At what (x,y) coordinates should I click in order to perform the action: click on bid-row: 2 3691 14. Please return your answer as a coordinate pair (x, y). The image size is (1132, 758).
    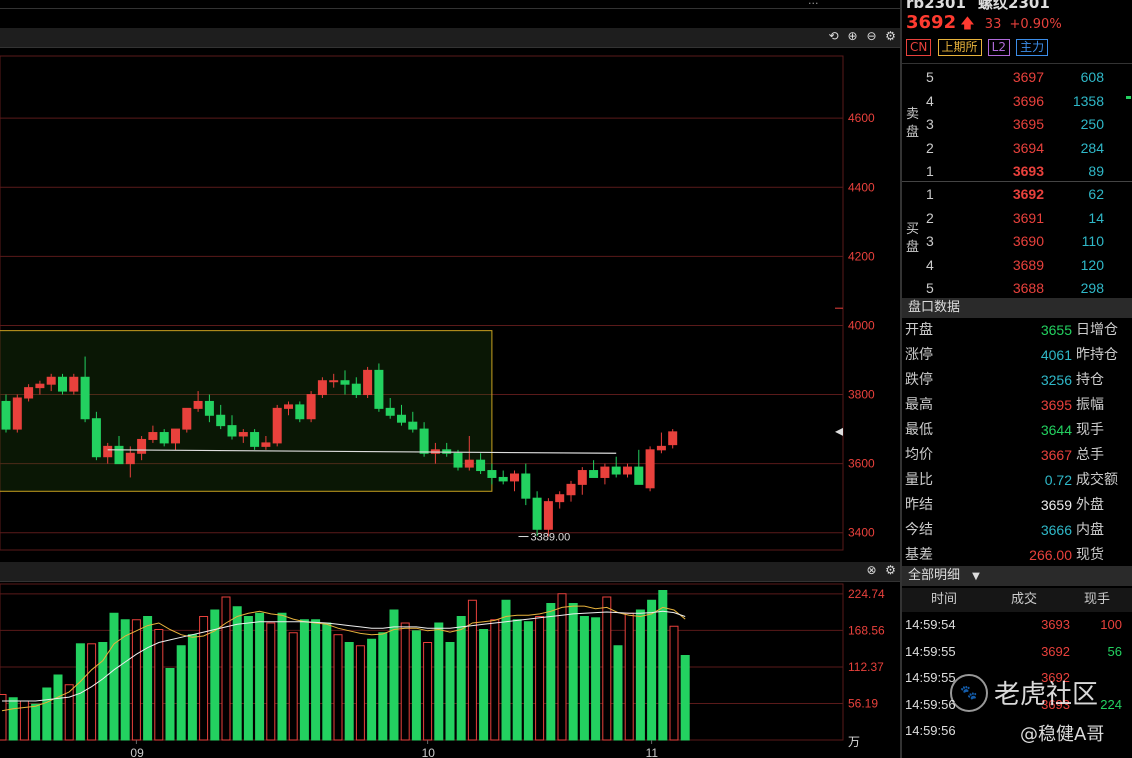
    Looking at the image, I should click on (1017, 218).